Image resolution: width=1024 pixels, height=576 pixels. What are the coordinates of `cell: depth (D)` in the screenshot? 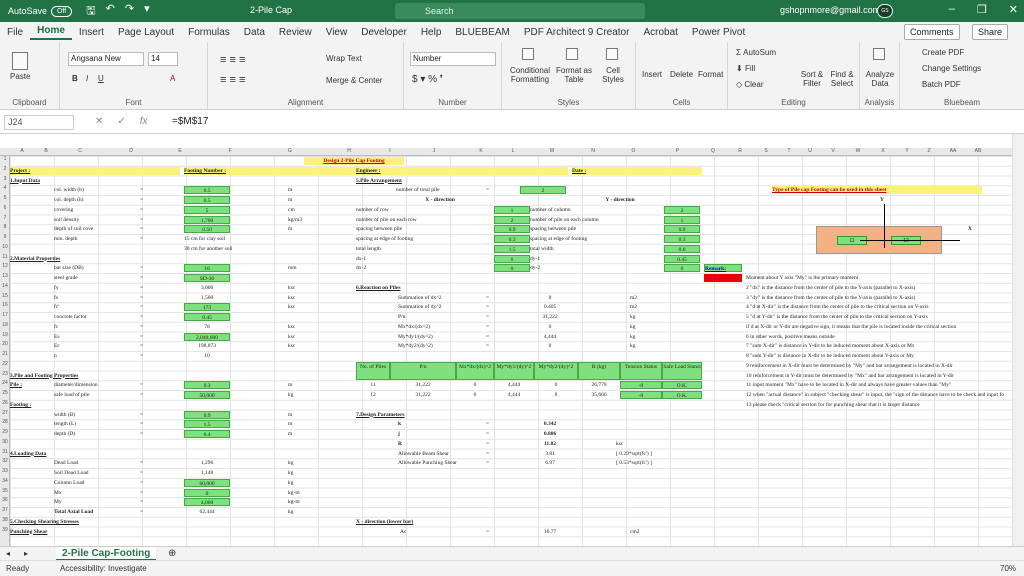 It's located at (64, 434).